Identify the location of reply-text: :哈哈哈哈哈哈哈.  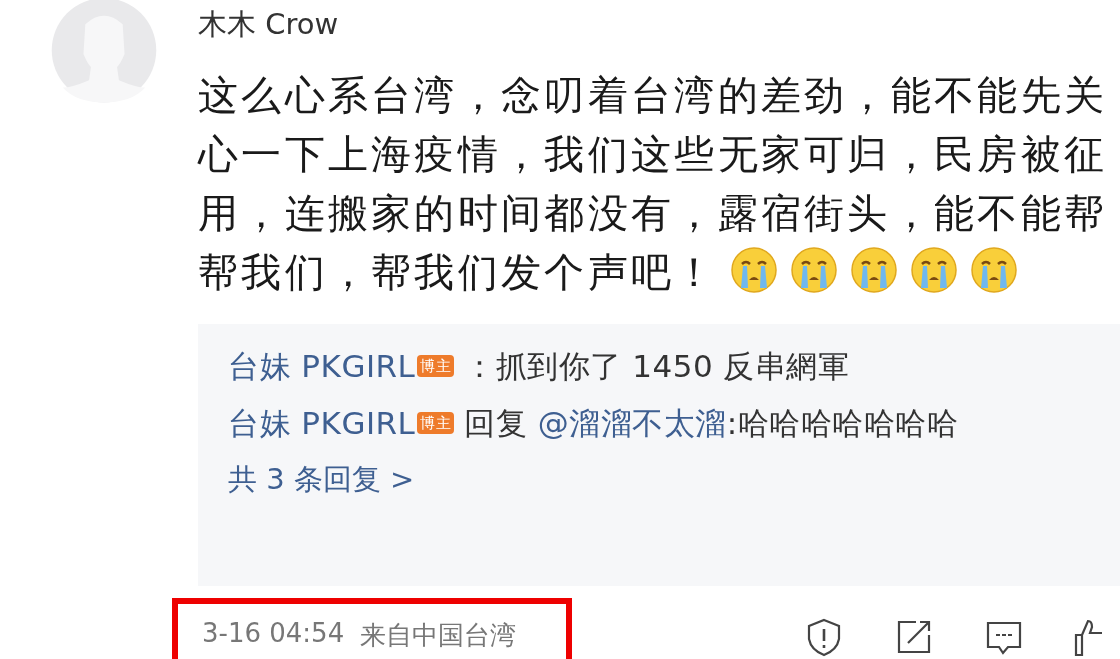
(842, 423).